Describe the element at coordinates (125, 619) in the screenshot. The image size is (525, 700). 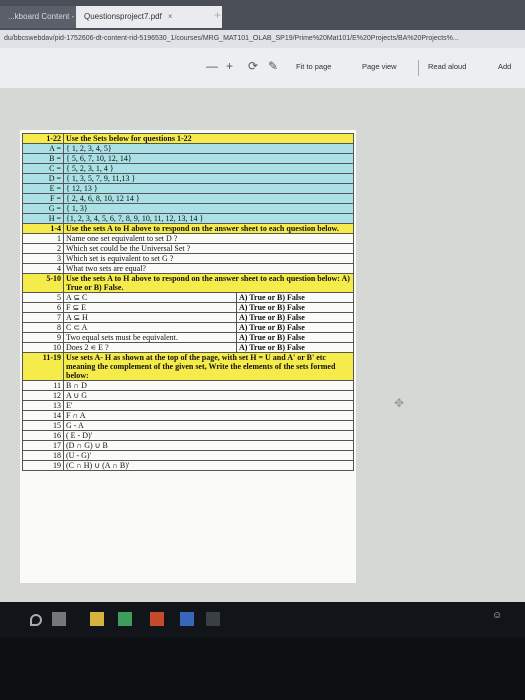
I see `store-icon` at that location.